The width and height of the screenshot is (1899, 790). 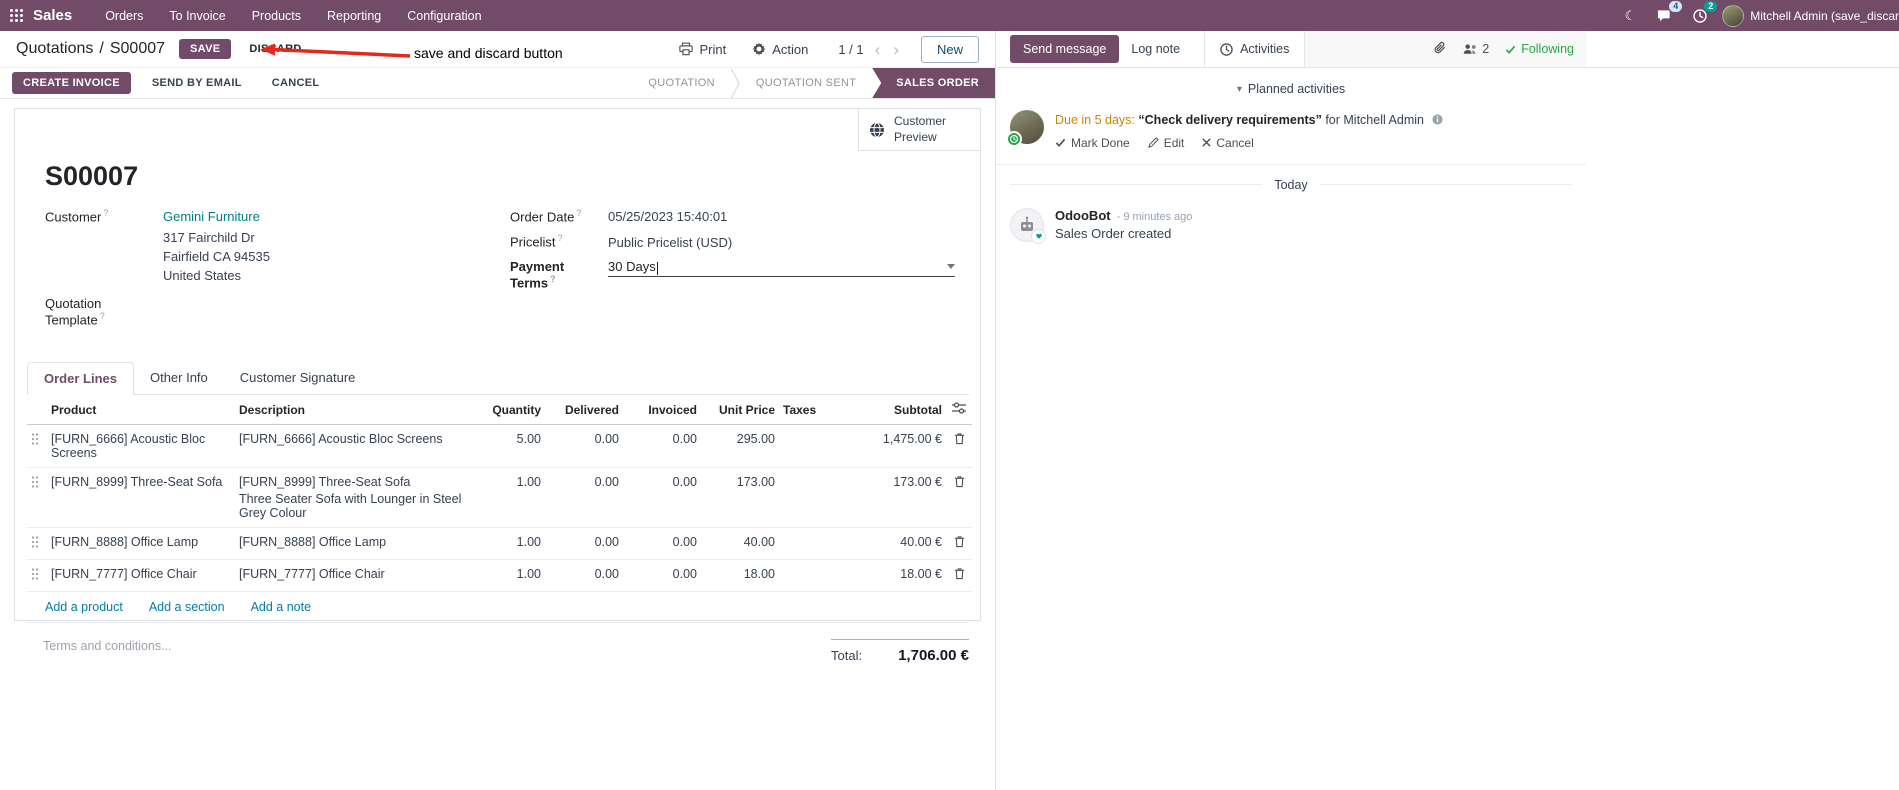 What do you see at coordinates (702, 49) in the screenshot?
I see `print-button: Print` at bounding box center [702, 49].